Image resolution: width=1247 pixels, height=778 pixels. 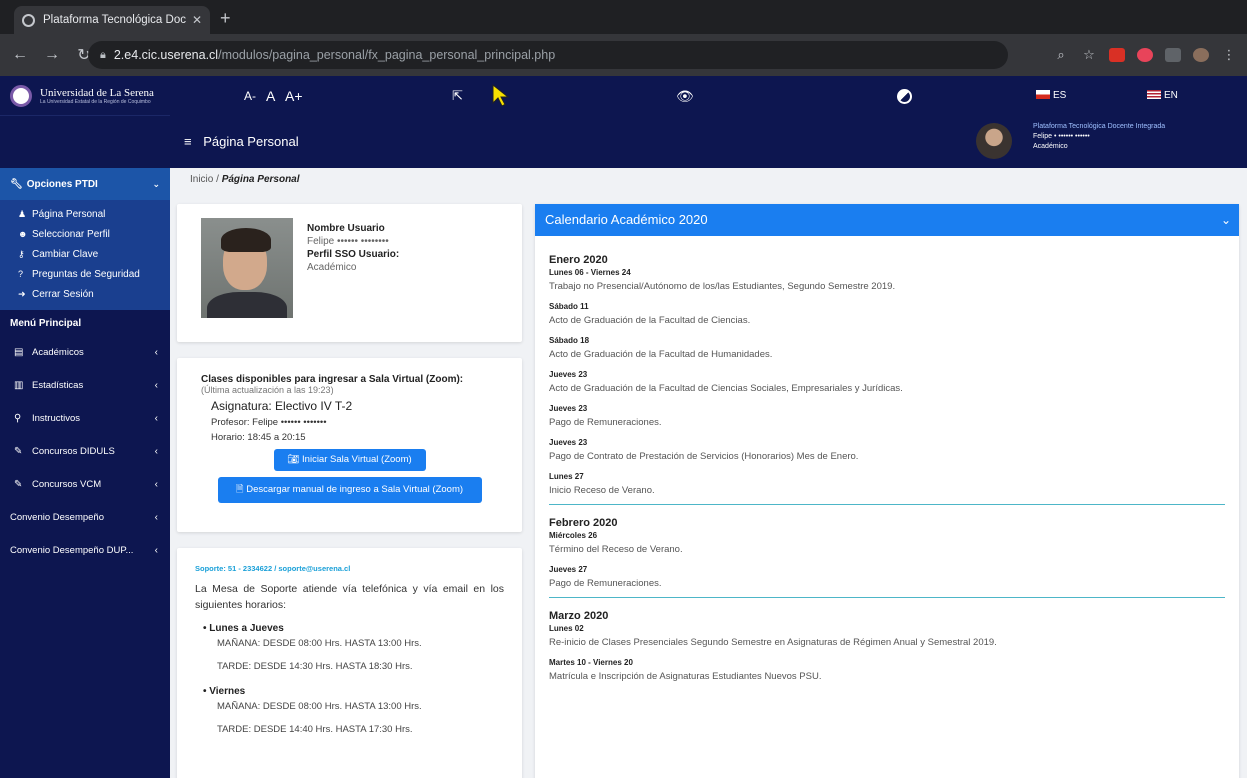 I want to click on accessibility-bar: A- A A+ ⇱ 👁︎ ES EN, so click(x=708, y=96).